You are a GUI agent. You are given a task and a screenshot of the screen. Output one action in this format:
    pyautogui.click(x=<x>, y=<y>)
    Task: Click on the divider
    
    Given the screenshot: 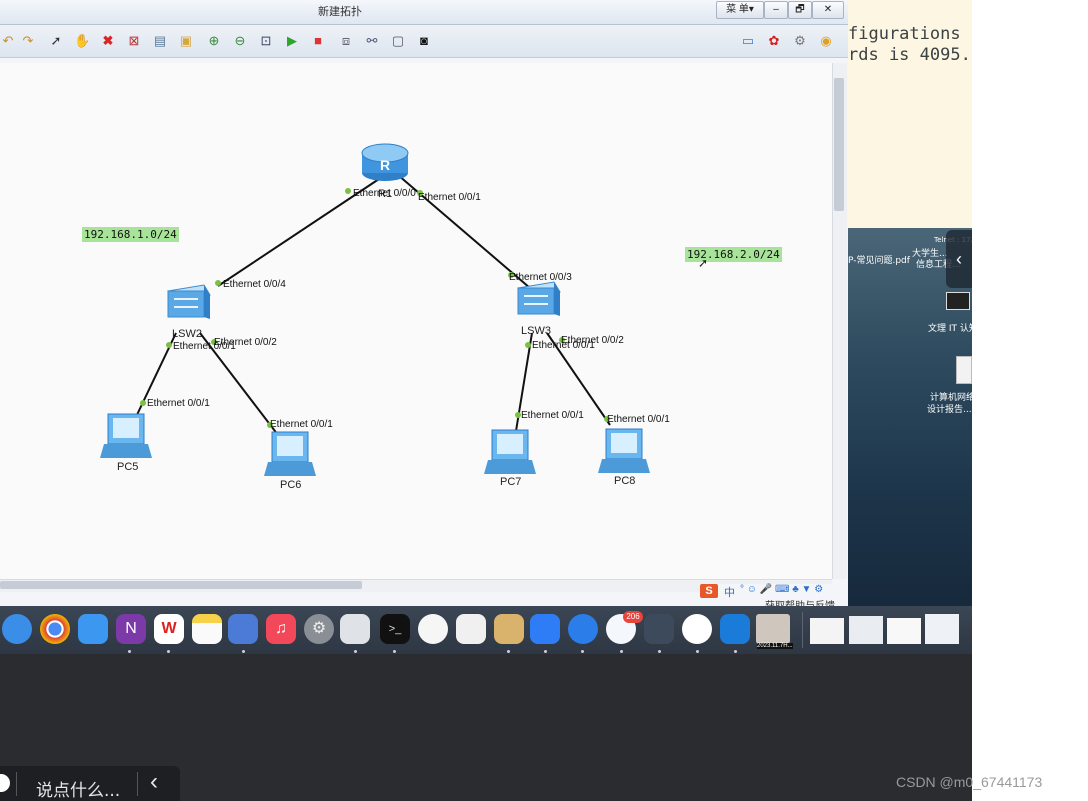 What is the action you would take?
    pyautogui.click(x=137, y=784)
    